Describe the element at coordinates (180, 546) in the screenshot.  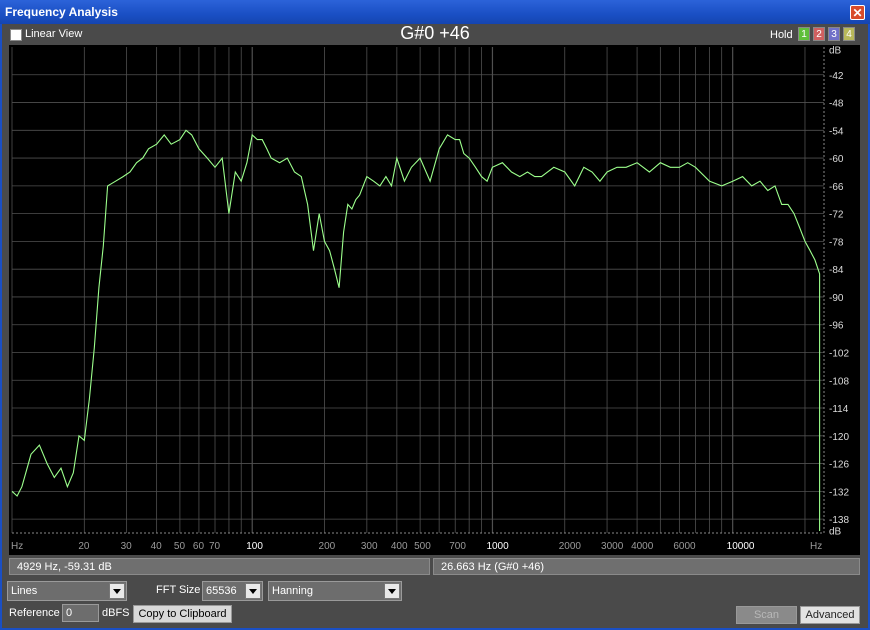
I see `x-tick-label: 50` at that location.